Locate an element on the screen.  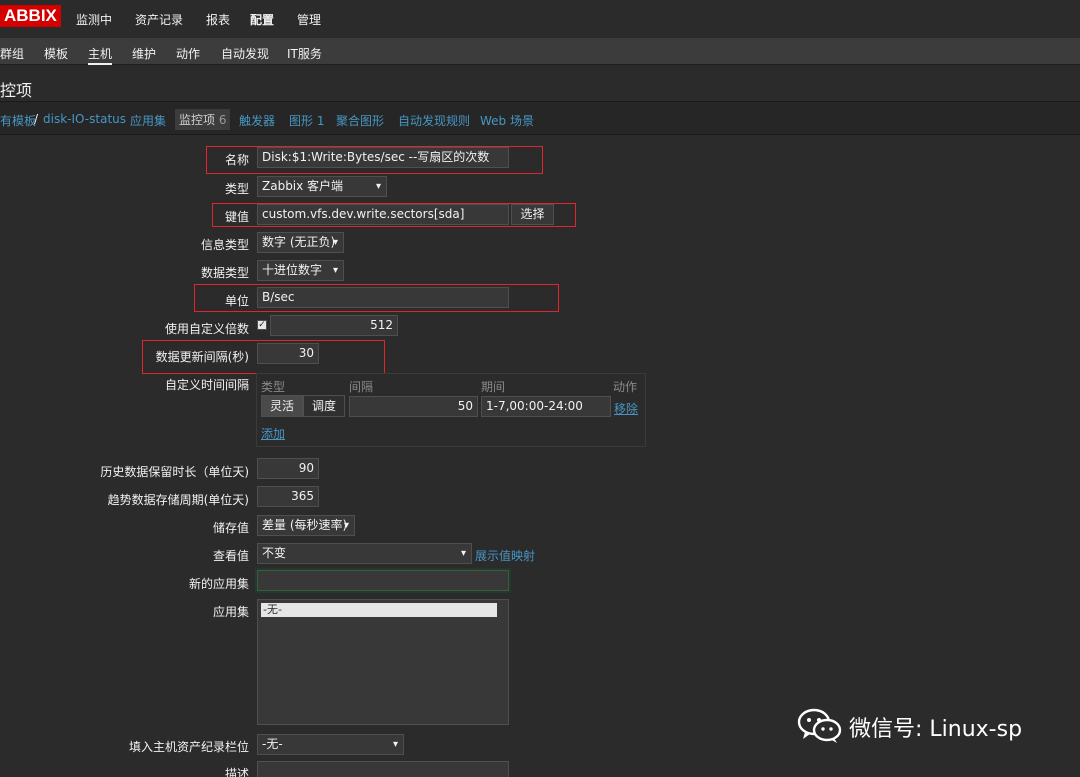
store-value-select: 差量 (每秒速率) is located at coordinates (306, 525).